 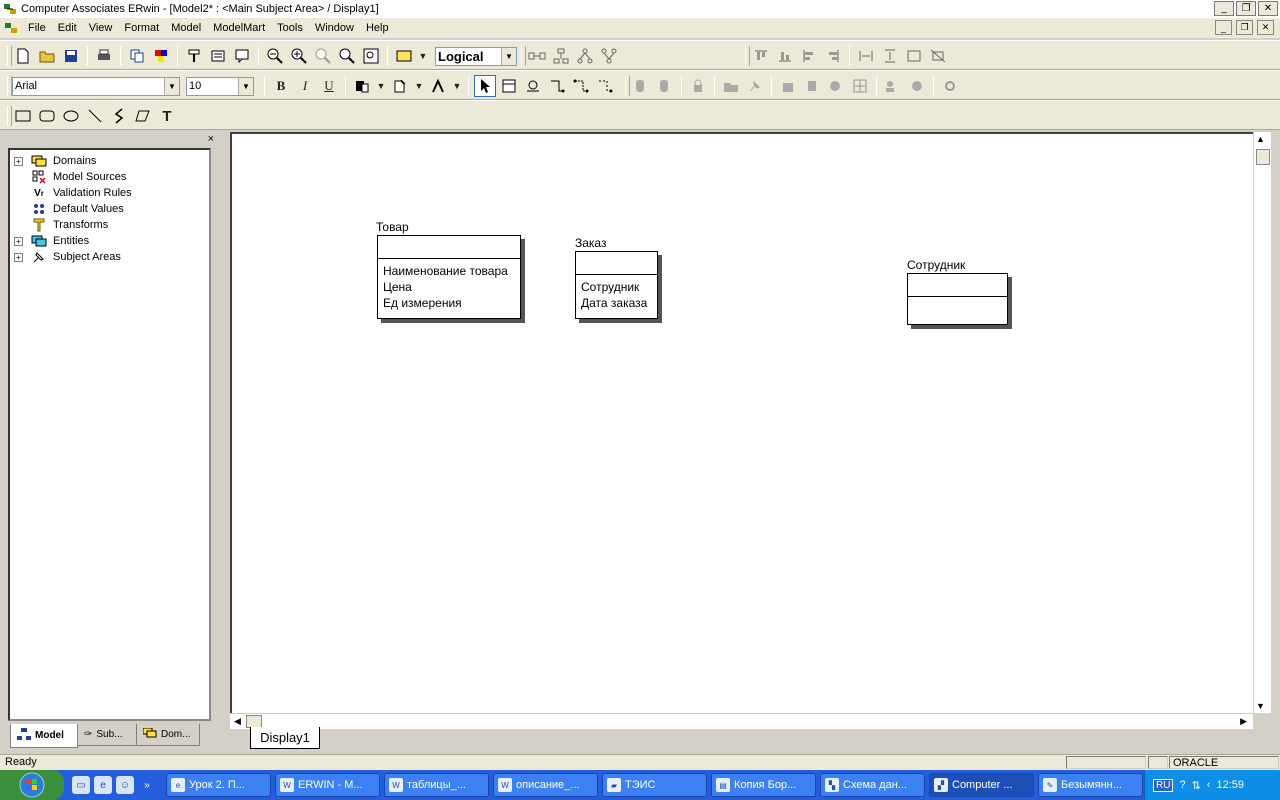 I want to click on tab-model: Model, so click(x=44, y=736).